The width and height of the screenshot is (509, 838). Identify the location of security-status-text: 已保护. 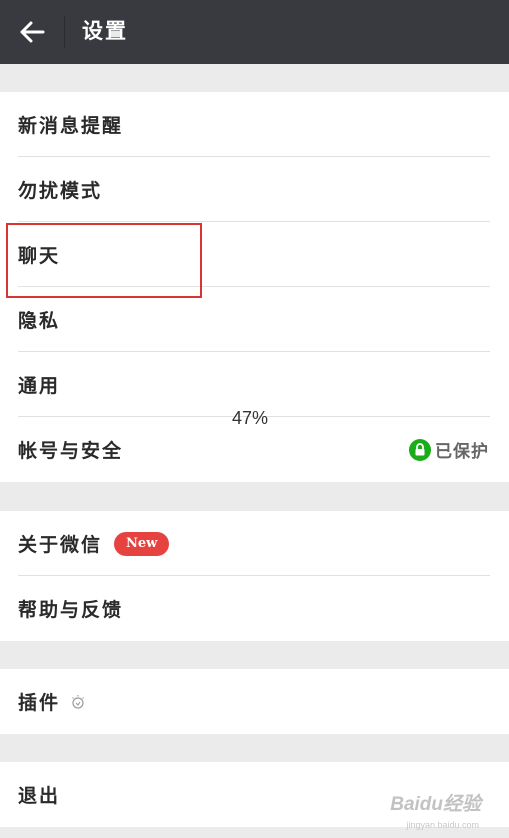
(462, 452).